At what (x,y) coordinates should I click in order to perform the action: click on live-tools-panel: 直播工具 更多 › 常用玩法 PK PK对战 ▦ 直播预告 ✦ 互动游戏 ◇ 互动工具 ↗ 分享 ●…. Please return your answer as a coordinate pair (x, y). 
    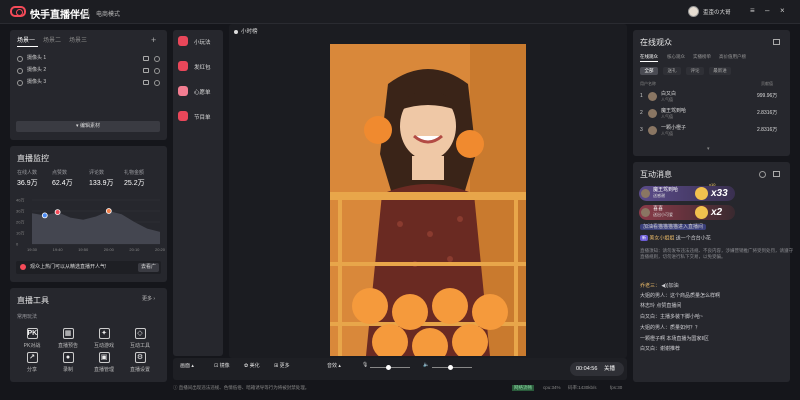
    Looking at the image, I should click on (88, 335).